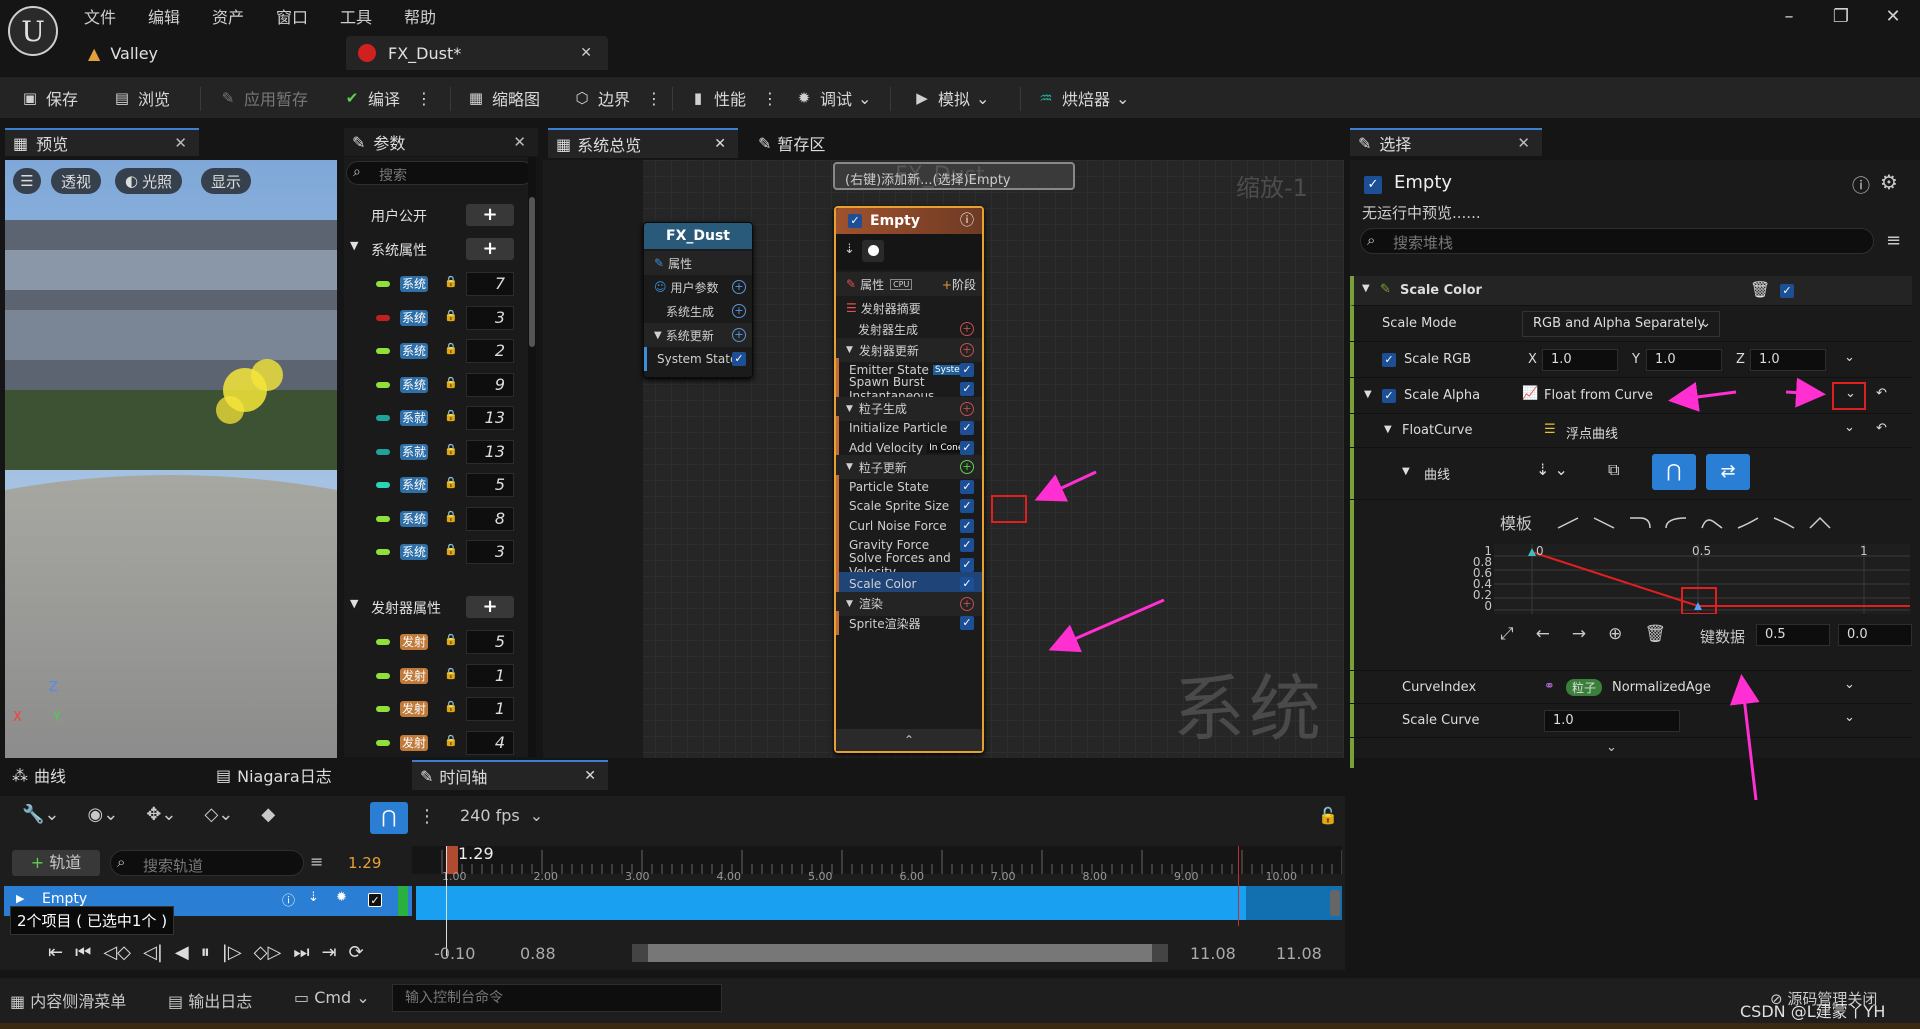 The image size is (1920, 1029). What do you see at coordinates (617, 98) in the screenshot?
I see `bounds-button: ⬡ 边界 ⋮` at bounding box center [617, 98].